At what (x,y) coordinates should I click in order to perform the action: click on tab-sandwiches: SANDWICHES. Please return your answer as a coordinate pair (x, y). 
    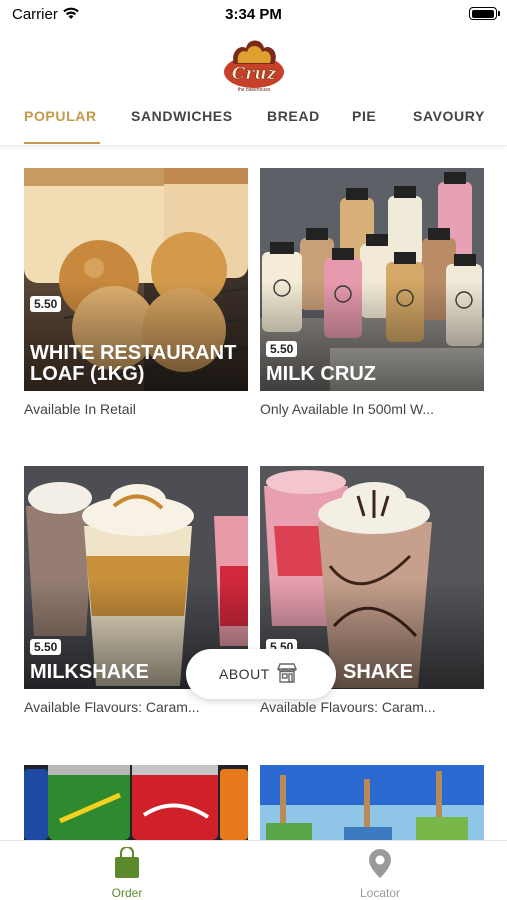
    Looking at the image, I should click on (182, 116).